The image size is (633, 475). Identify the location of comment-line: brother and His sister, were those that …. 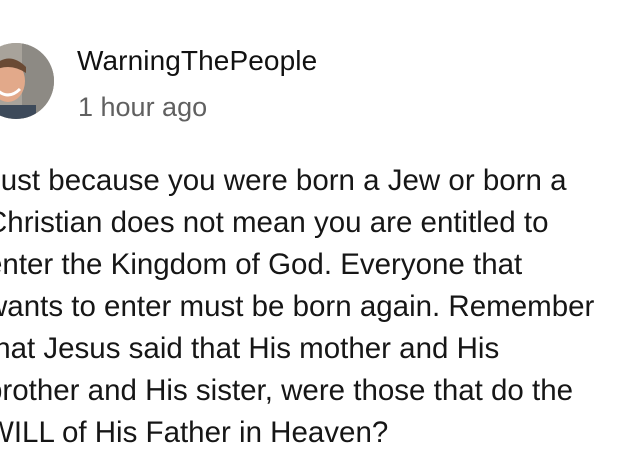
(287, 390).